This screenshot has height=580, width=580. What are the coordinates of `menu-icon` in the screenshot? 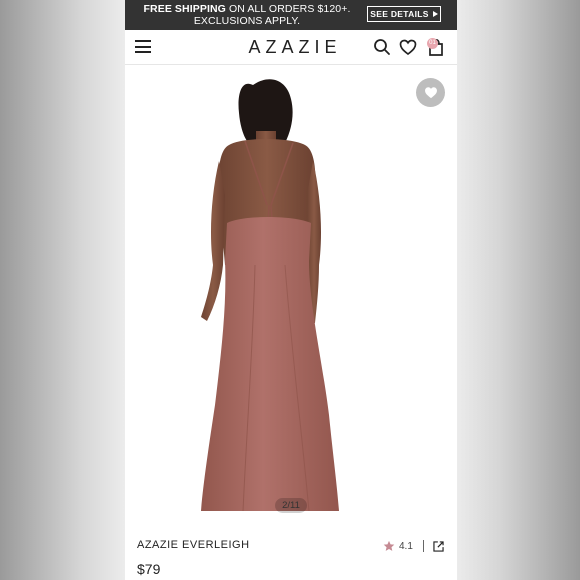 It's located at (143, 46).